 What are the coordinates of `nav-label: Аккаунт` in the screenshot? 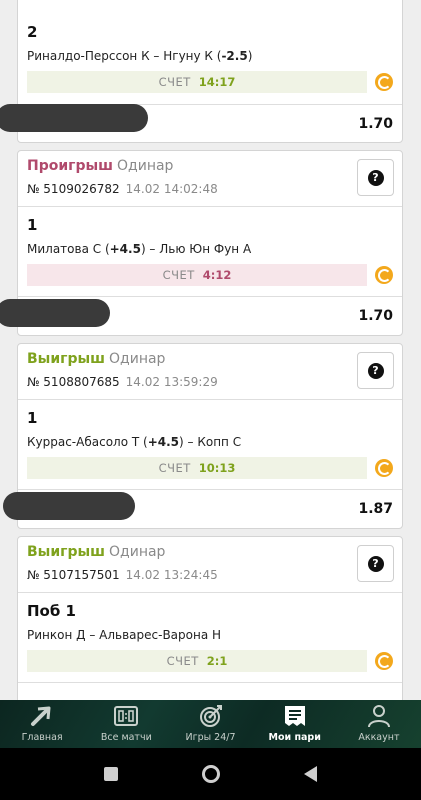 It's located at (379, 737).